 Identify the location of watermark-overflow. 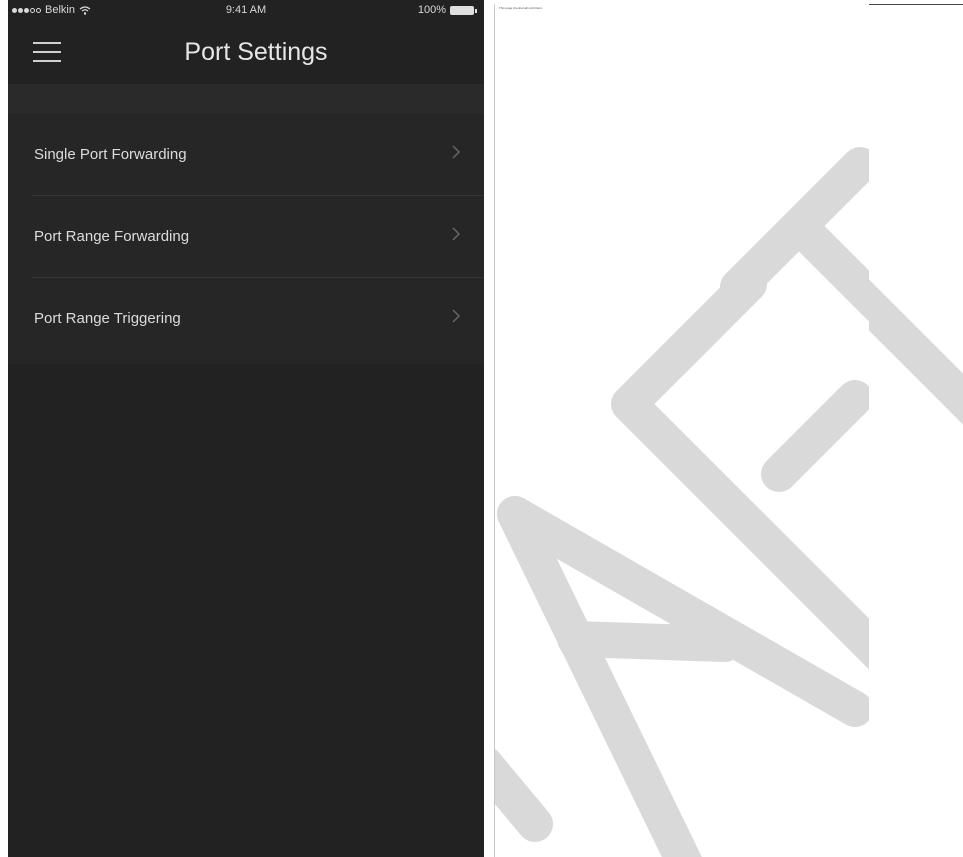
(916, 352).